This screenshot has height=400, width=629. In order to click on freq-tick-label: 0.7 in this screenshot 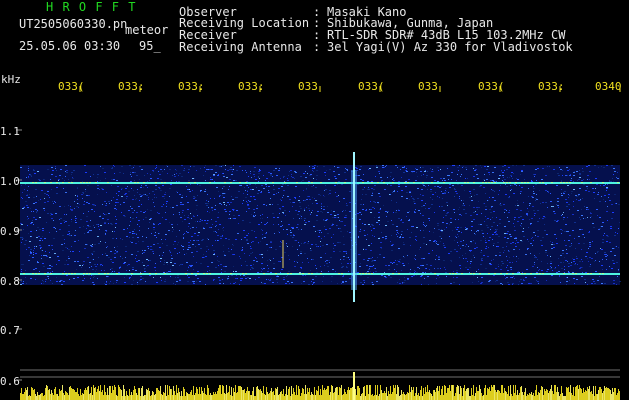, I will do `click(10, 330)`.